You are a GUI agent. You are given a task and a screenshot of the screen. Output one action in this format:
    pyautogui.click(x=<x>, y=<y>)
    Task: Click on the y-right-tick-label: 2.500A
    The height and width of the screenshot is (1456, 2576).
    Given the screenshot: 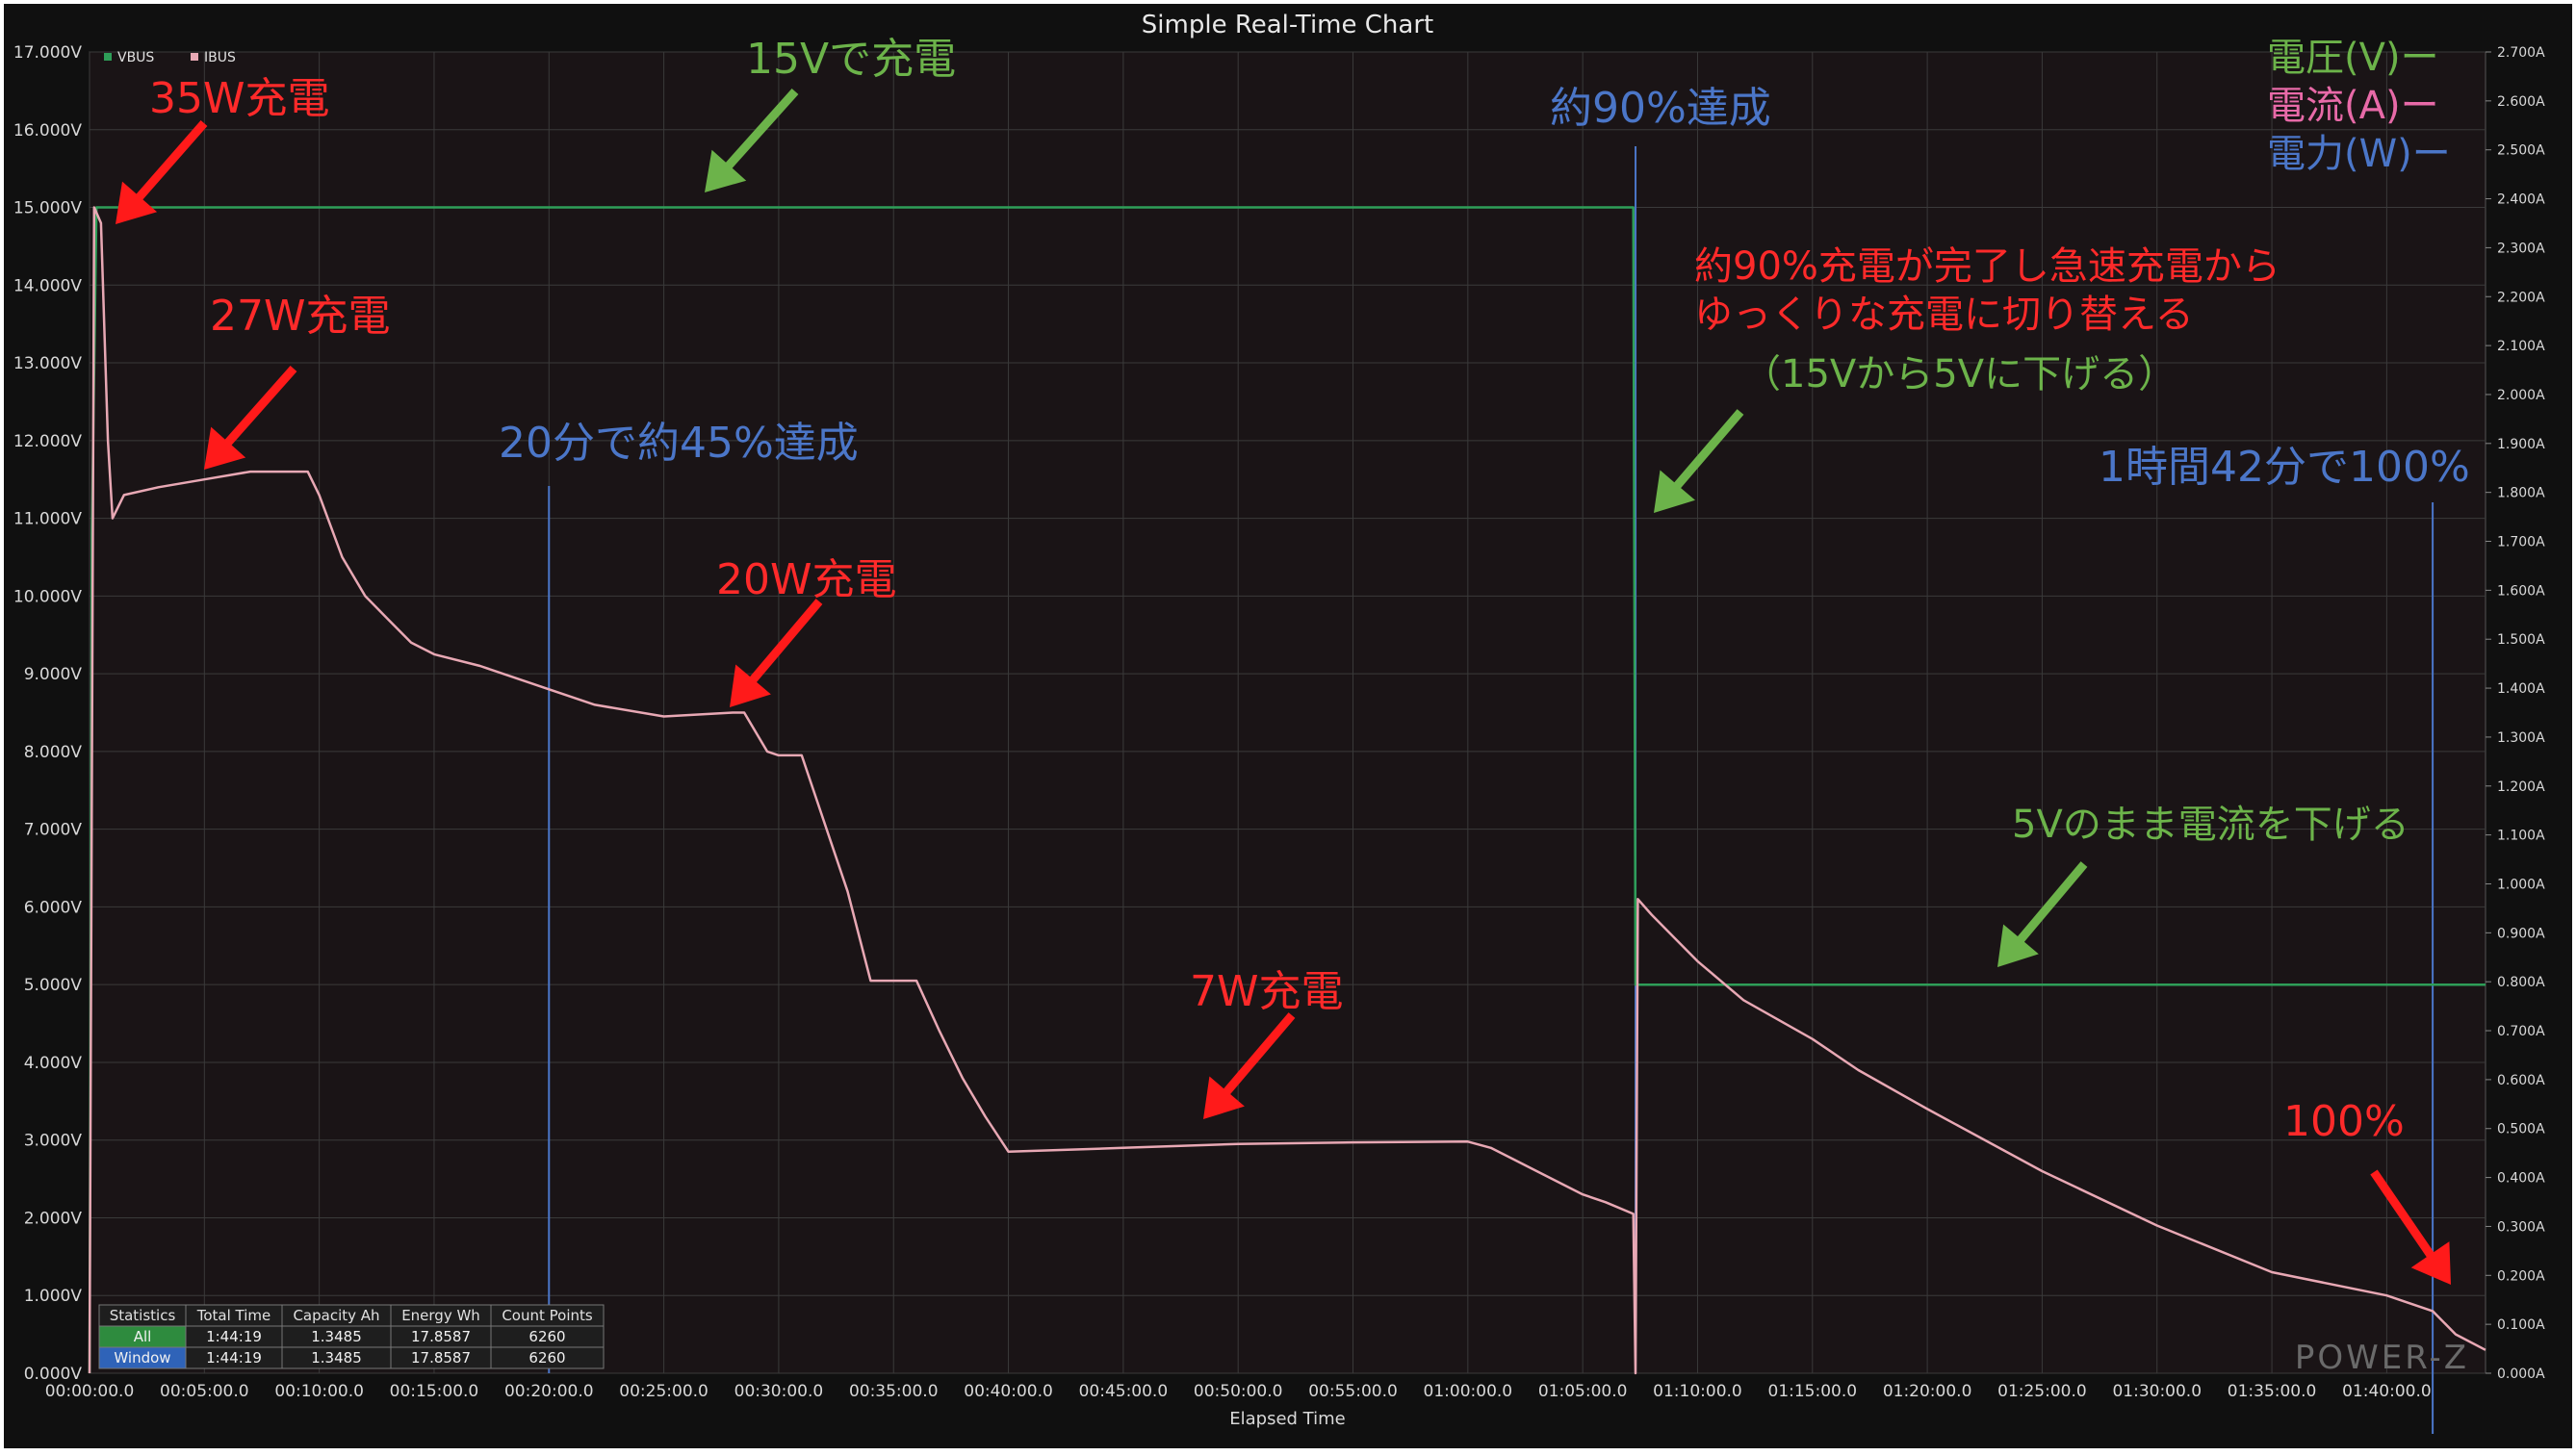 What is the action you would take?
    pyautogui.click(x=2521, y=151)
    